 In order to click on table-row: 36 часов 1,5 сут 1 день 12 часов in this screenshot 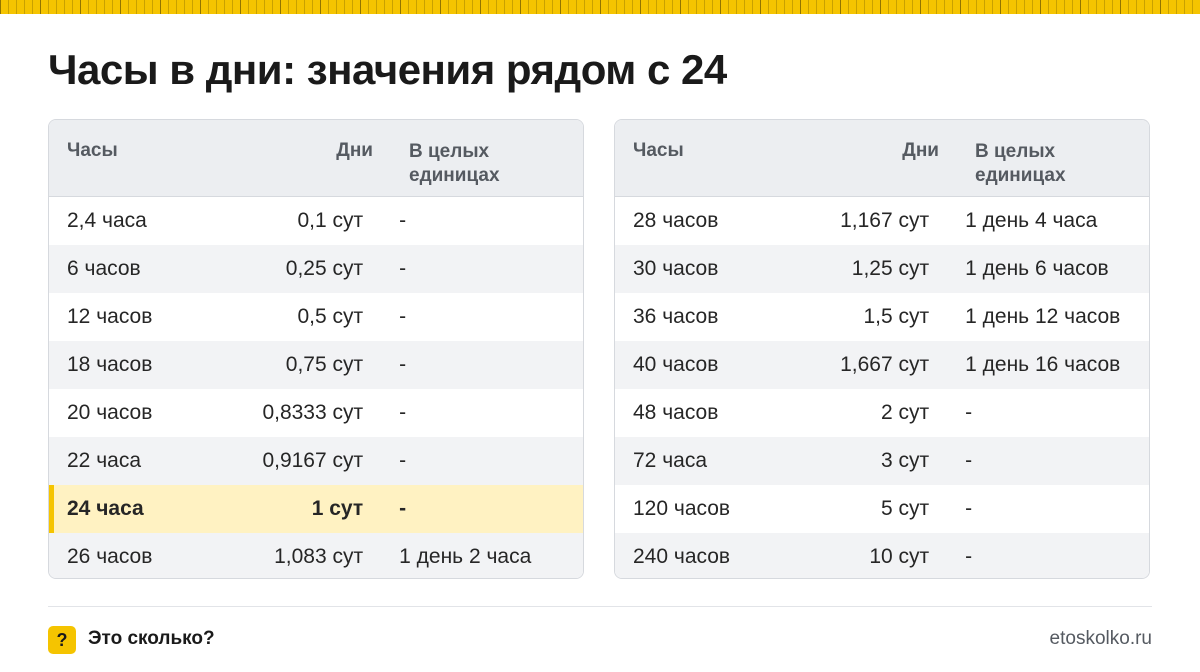, I will do `click(882, 317)`.